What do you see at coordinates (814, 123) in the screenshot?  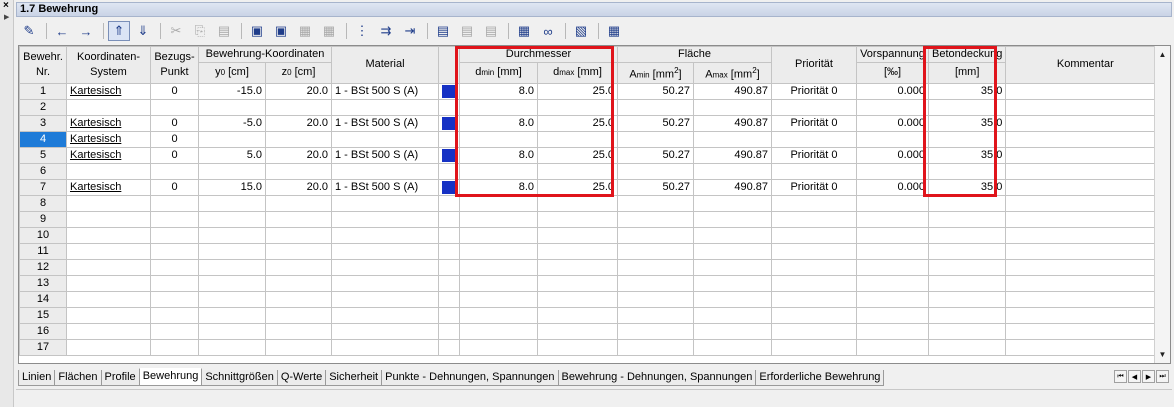 I see `cell-priority: Priorität 0` at bounding box center [814, 123].